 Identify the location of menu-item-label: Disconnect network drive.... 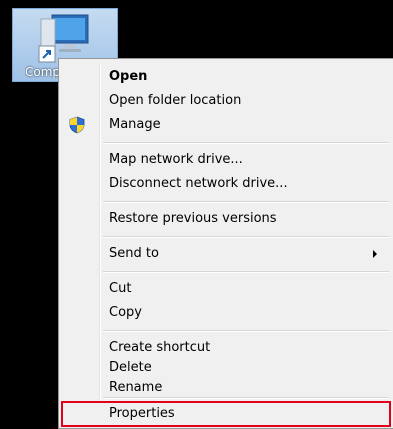
(198, 183).